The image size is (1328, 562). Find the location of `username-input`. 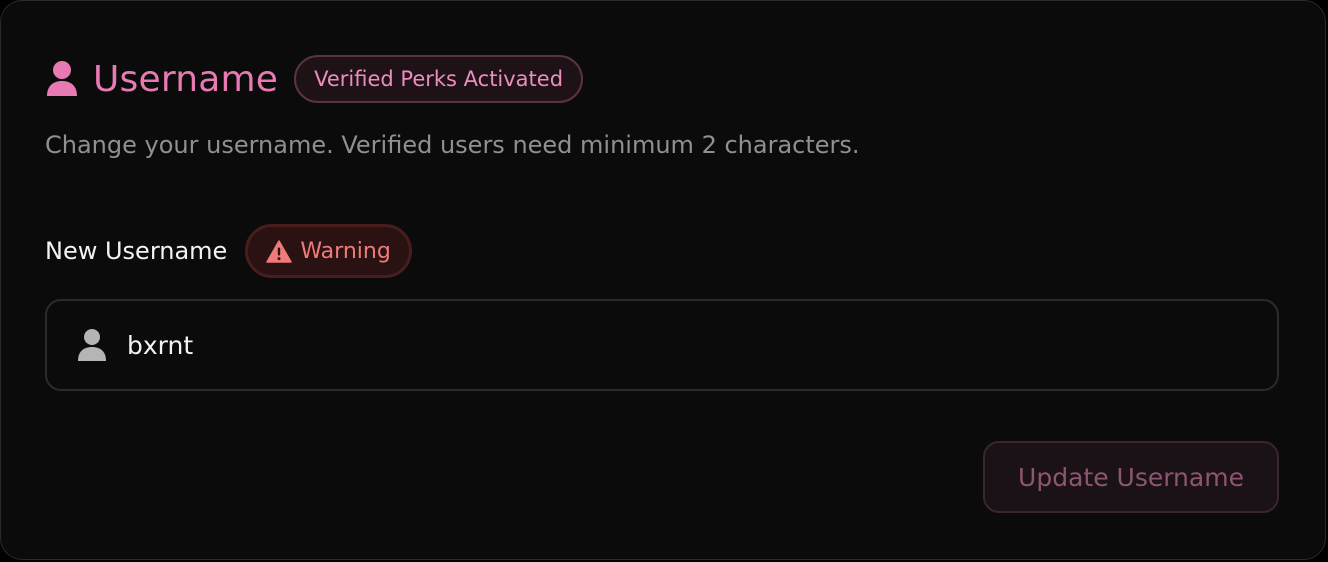

username-input is located at coordinates (677, 345).